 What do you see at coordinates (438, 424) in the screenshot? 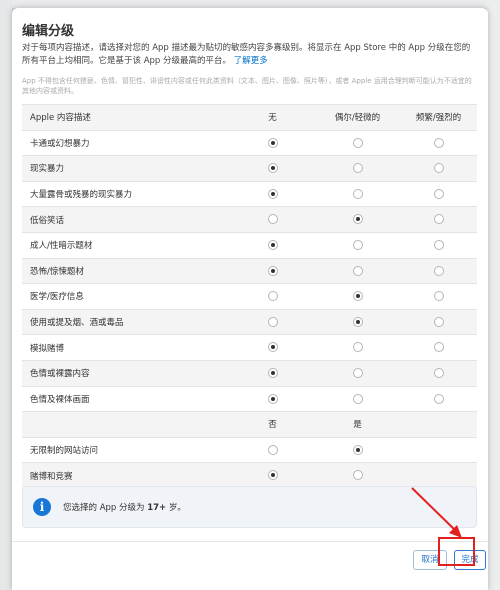
I see `column-spacer` at bounding box center [438, 424].